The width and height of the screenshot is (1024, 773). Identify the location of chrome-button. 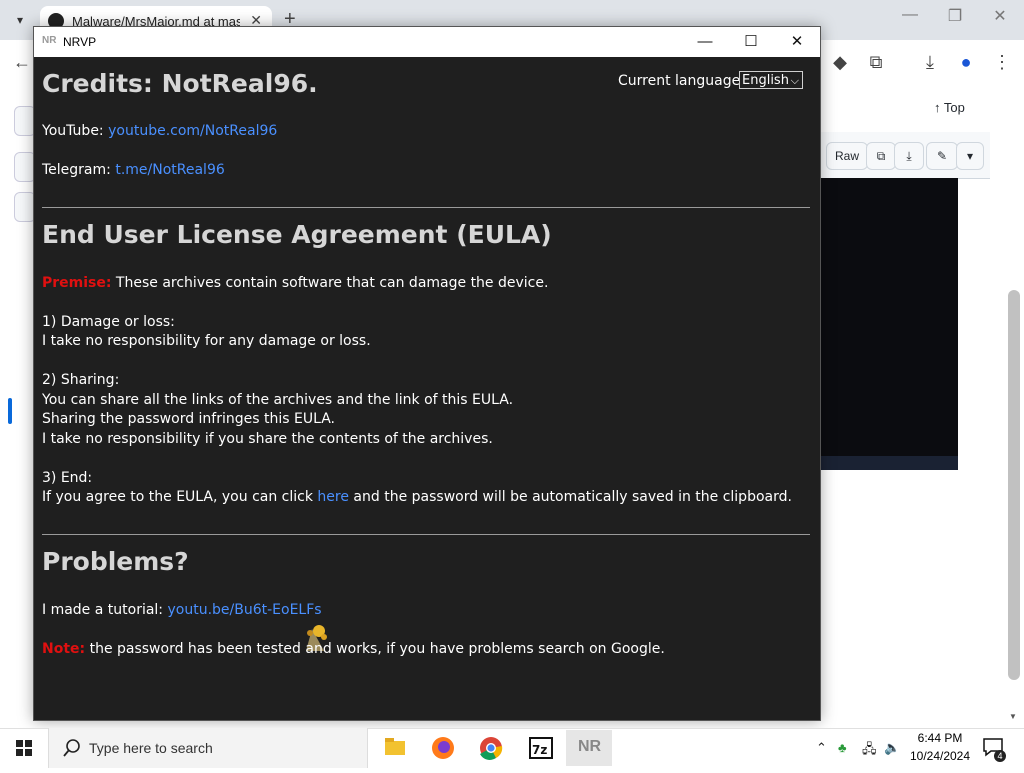
(491, 748).